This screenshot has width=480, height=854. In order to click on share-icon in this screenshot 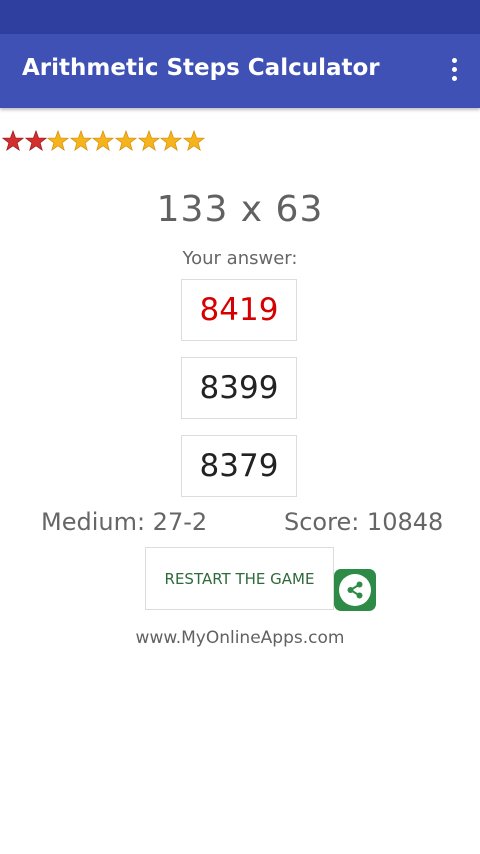, I will do `click(355, 590)`.